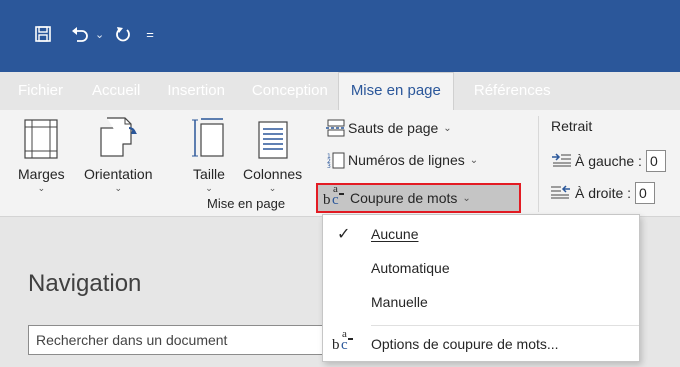 This screenshot has height=367, width=680. What do you see at coordinates (334, 196) in the screenshot?
I see `hyphenation-icon: bca` at bounding box center [334, 196].